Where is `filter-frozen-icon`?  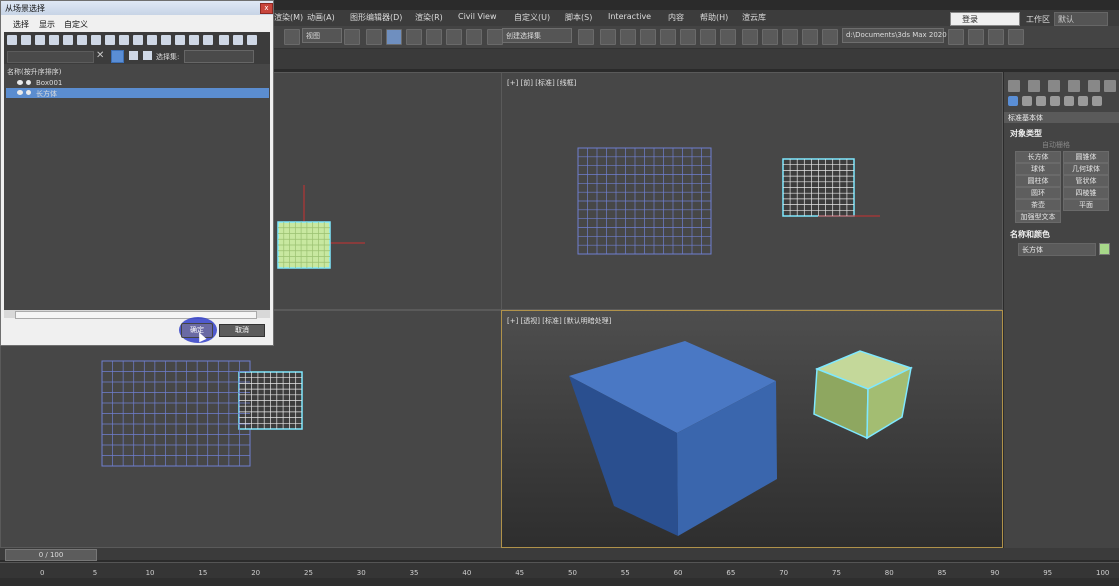
filter-frozen-icon is located at coordinates (152, 40).